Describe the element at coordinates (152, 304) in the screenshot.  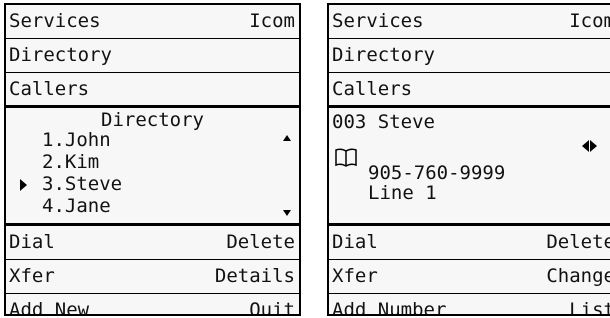
I see `softkey-row-3: Add New Quit` at that location.